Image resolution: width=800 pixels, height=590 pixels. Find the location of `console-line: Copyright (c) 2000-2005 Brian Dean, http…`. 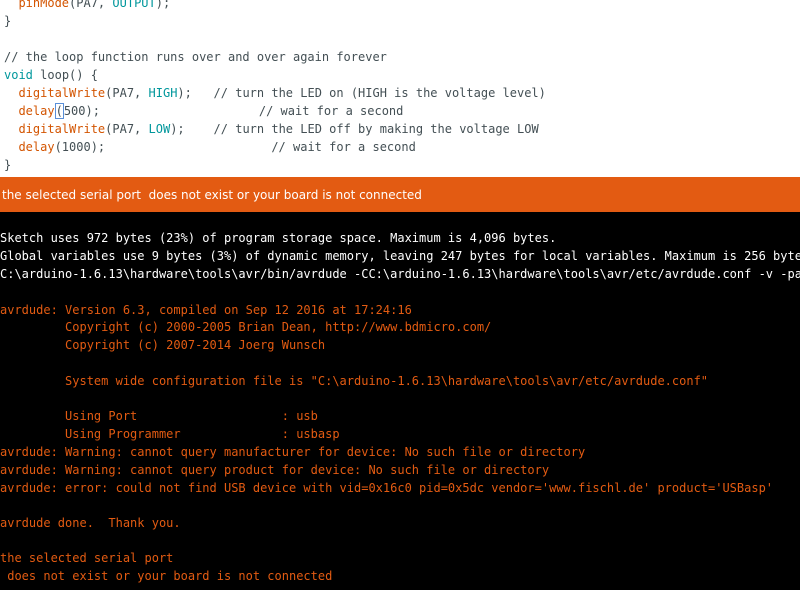

console-line: Copyright (c) 2000-2005 Brian Dean, http… is located at coordinates (246, 327).